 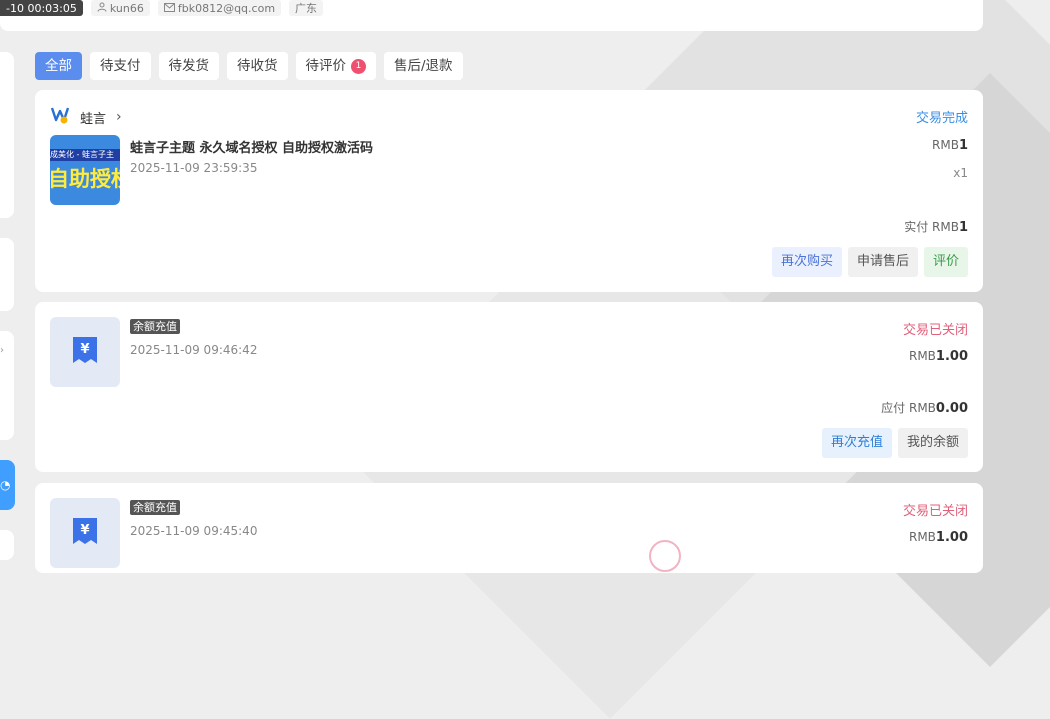 I want to click on email-text: fbk0812@qq.com, so click(x=226, y=8).